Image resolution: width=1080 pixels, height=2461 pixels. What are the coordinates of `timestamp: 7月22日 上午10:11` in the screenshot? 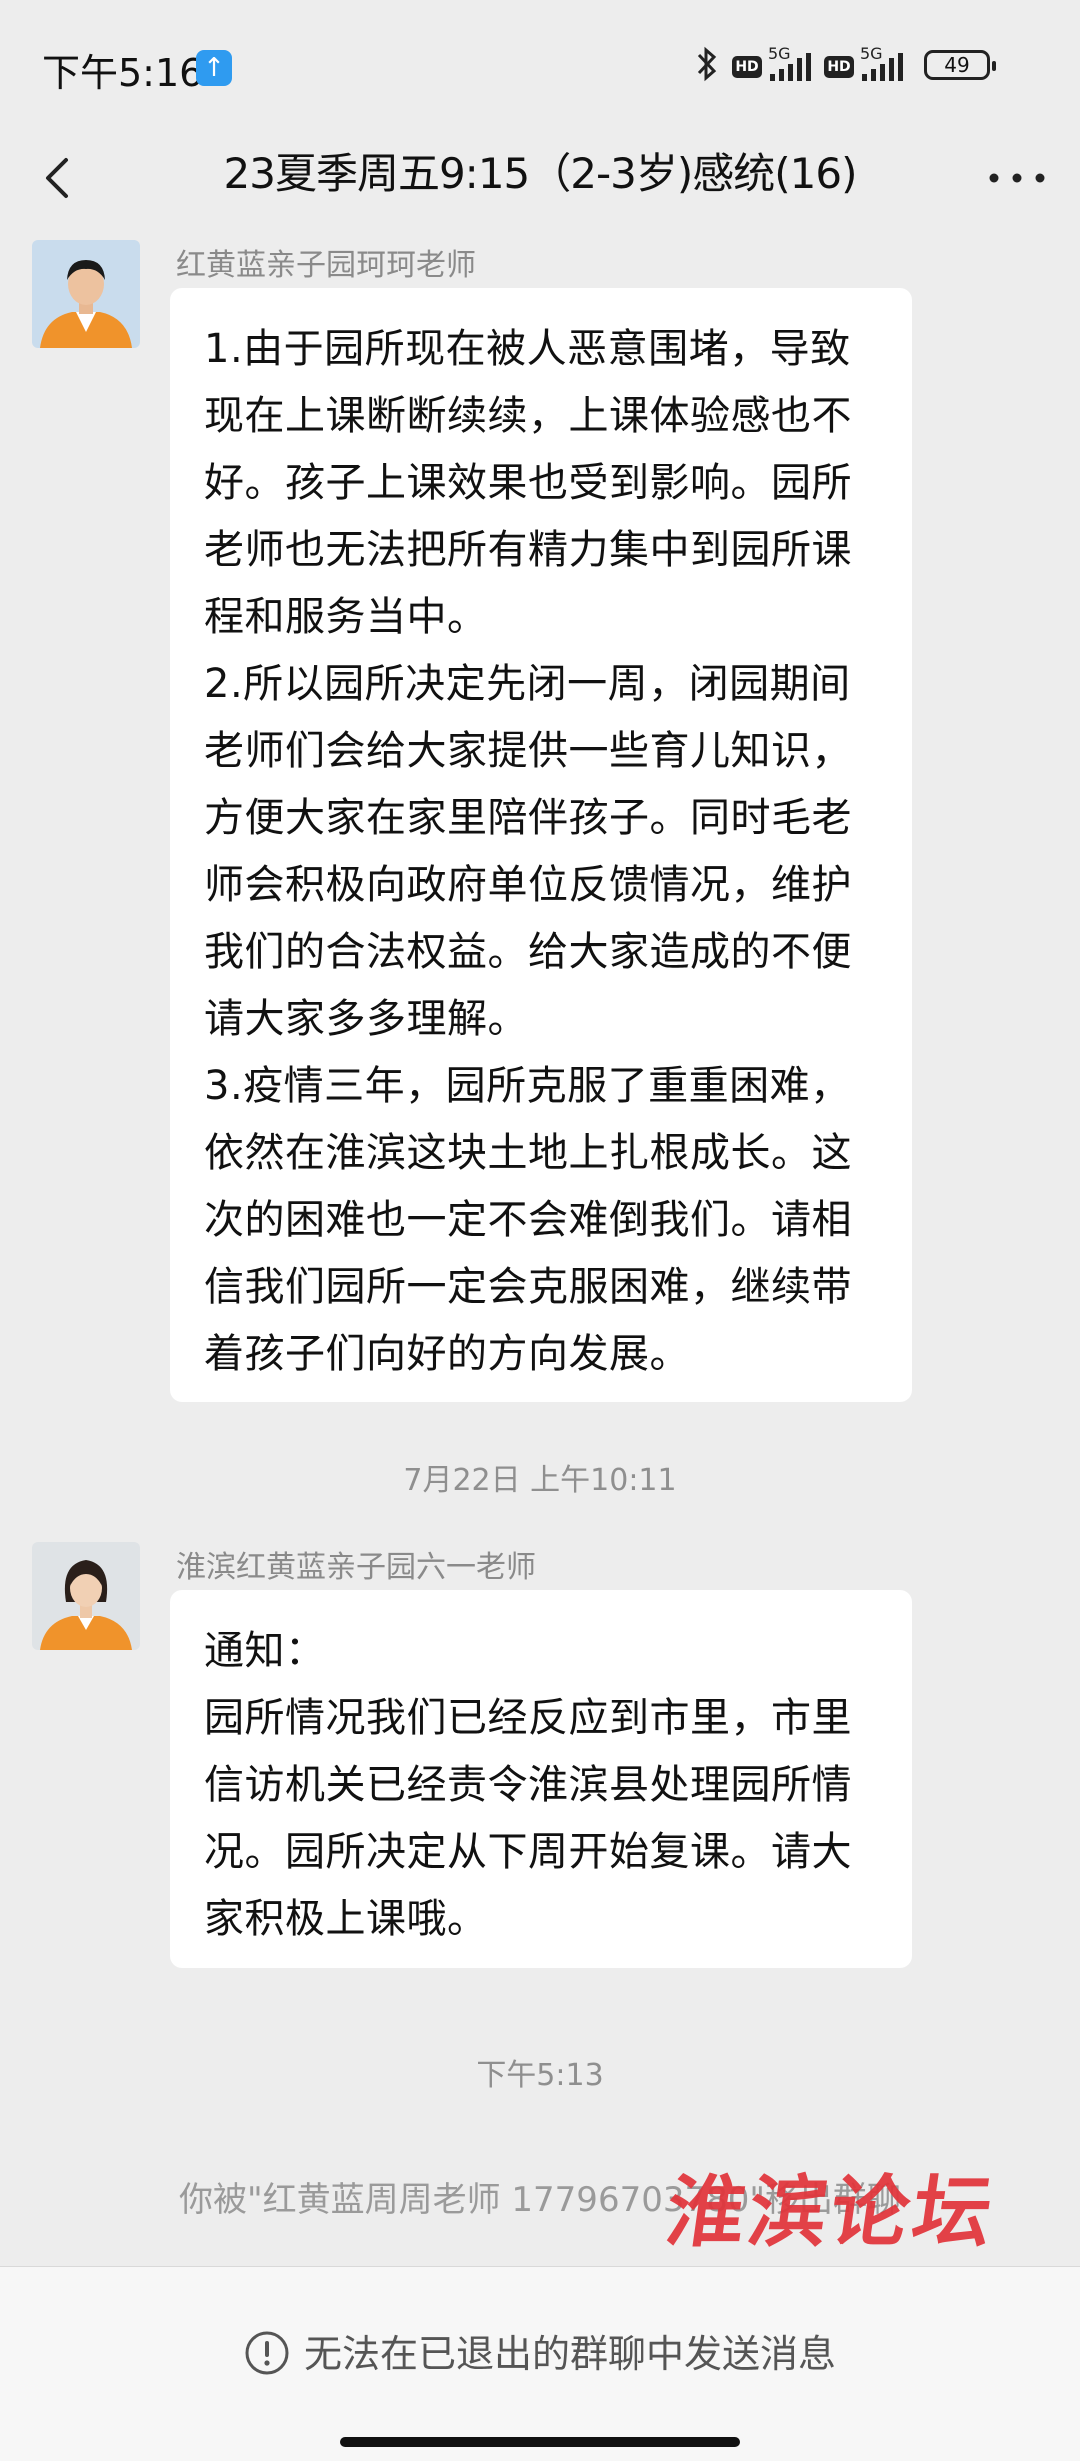 It's located at (540, 1480).